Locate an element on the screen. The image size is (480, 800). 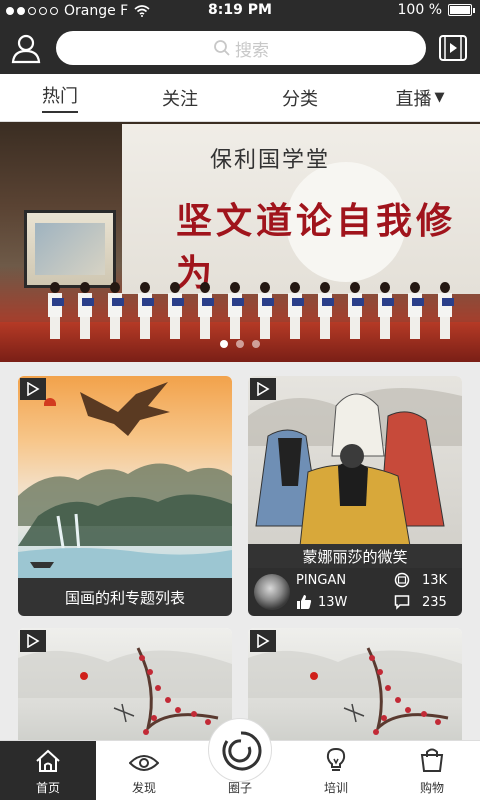
banner-subtitle: 保利国学堂 is located at coordinates (270, 160).